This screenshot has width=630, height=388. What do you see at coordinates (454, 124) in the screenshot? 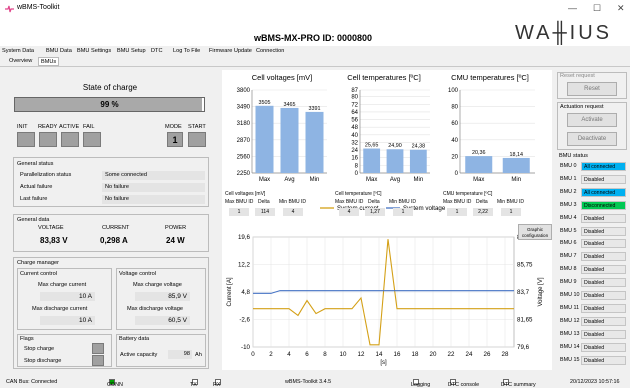
I see `chart3-y-tick: 60` at bounding box center [454, 124].